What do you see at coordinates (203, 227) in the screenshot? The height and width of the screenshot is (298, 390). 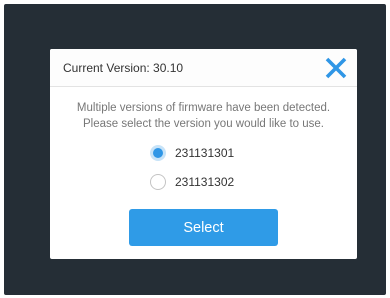 I see `select-button: Select` at bounding box center [203, 227].